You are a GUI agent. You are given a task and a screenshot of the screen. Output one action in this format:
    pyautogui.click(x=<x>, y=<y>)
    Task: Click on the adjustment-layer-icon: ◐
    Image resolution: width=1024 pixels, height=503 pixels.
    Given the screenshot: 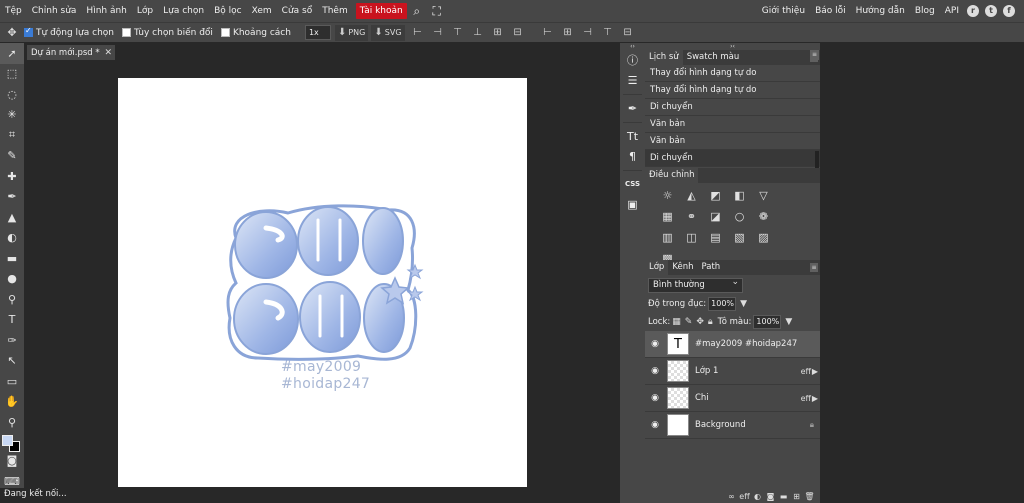 What is the action you would take?
    pyautogui.click(x=757, y=496)
    